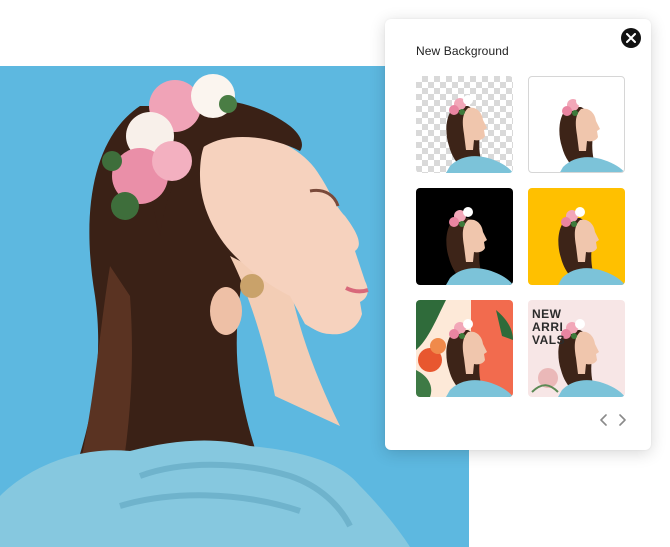 The image size is (670, 547). Describe the element at coordinates (613, 420) in the screenshot. I see `thumbnail-pagination` at that location.